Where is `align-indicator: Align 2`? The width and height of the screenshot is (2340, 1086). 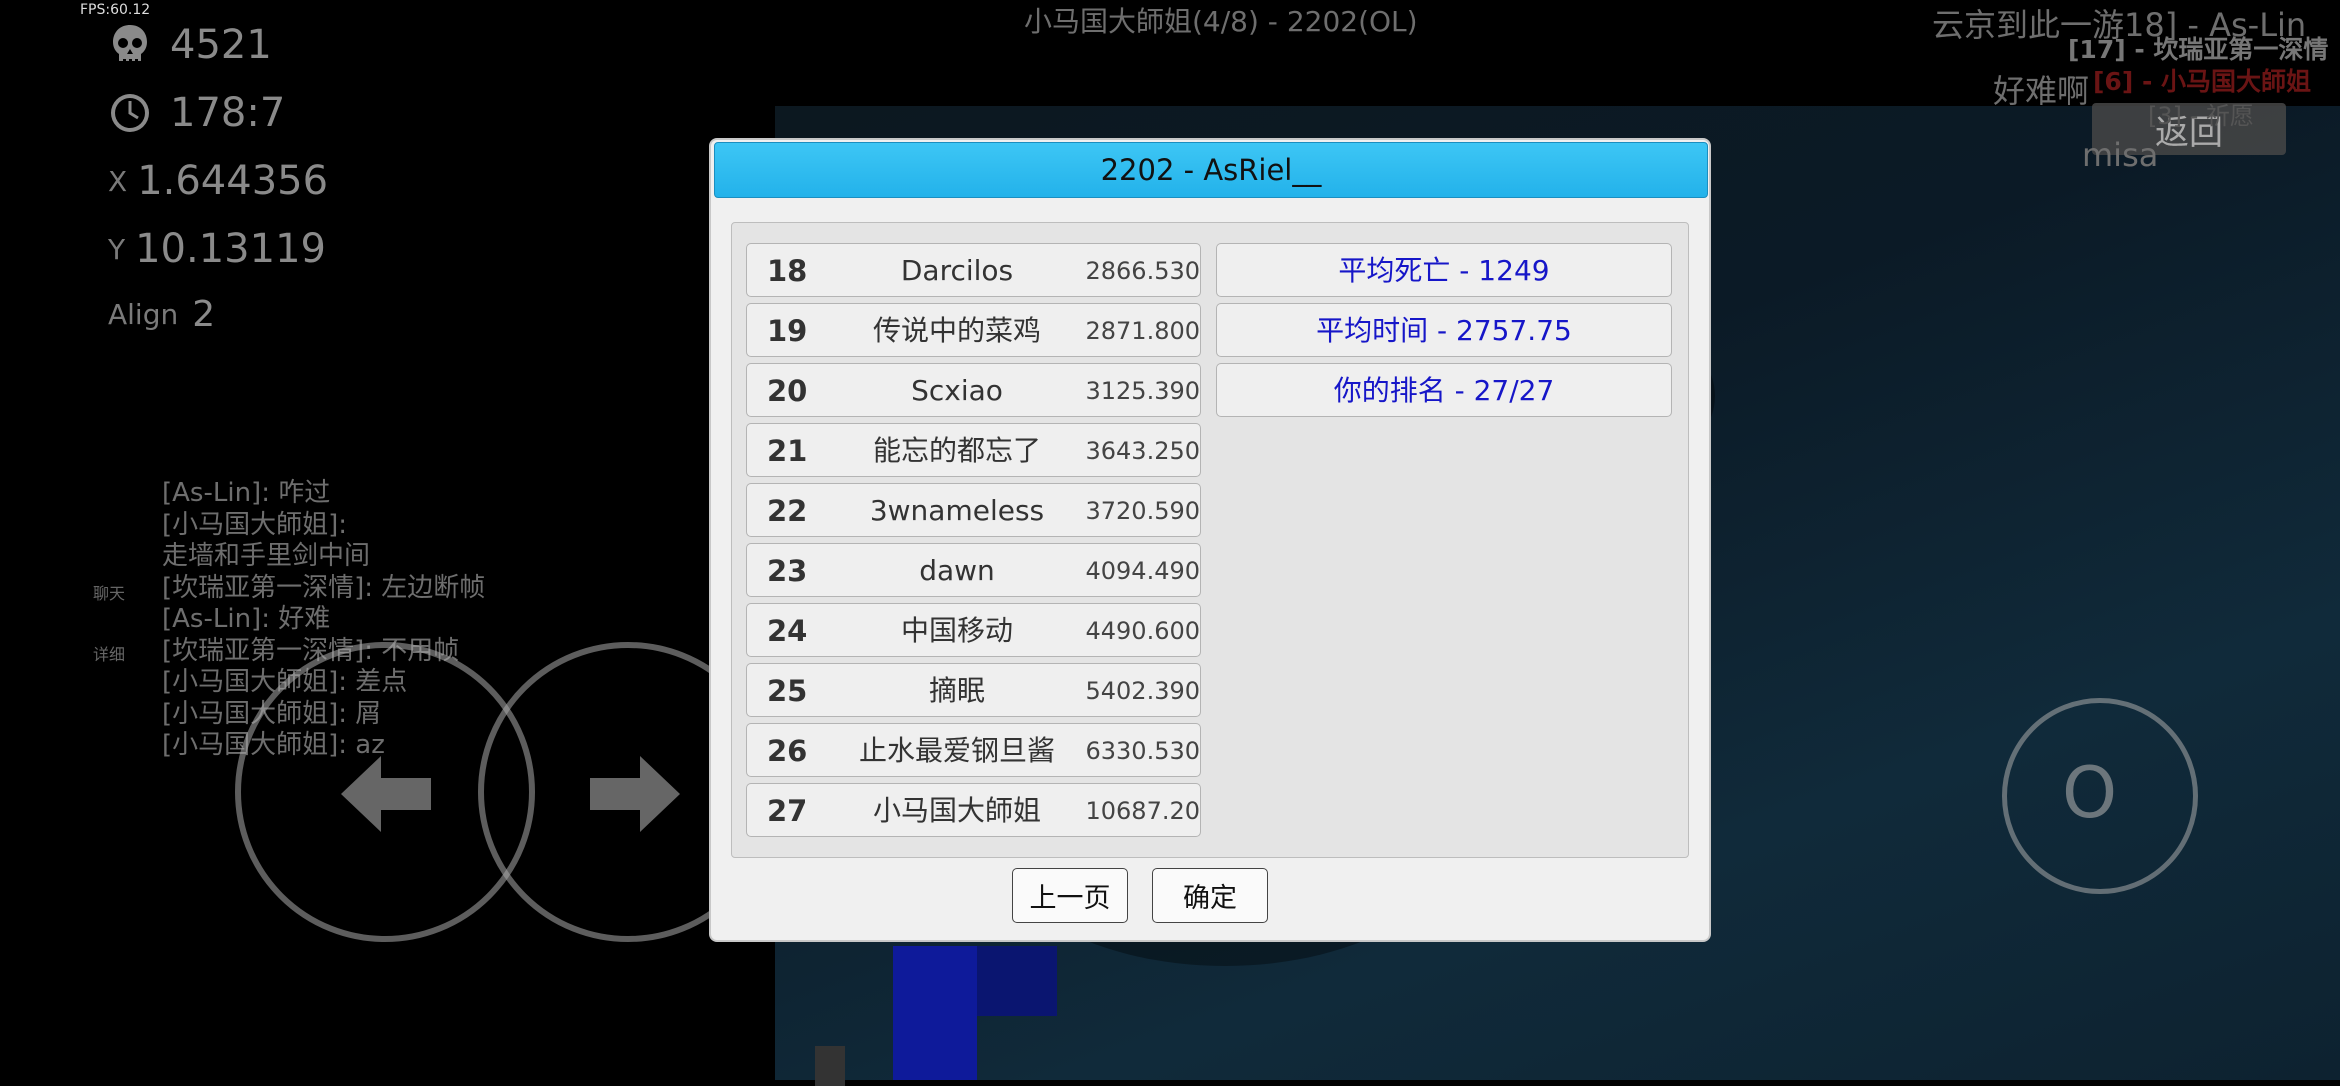 align-indicator: Align 2 is located at coordinates (161, 314).